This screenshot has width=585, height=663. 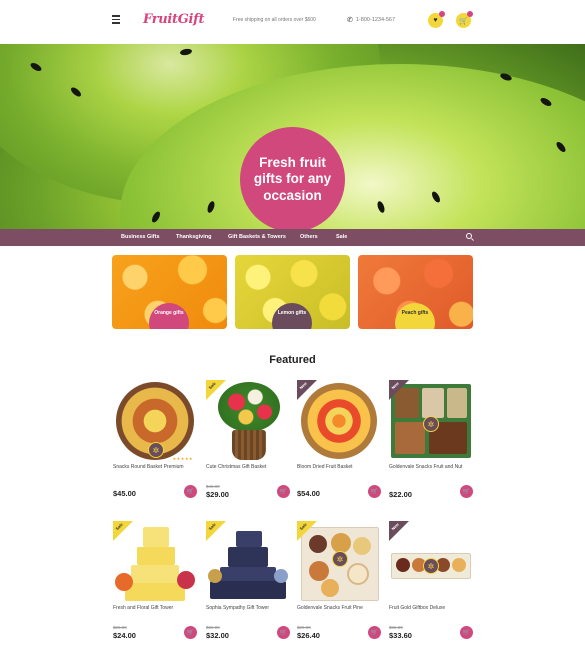 I want to click on product-price: $24.00, so click(x=124, y=635).